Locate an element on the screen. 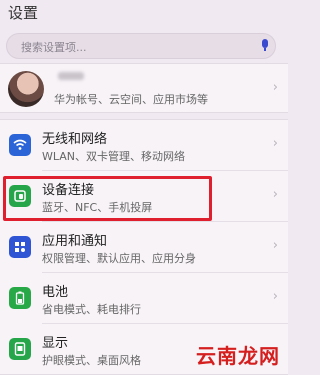  settings-item-apps-notifications: 应用和通知 权限管理、默认应用、应用分身 › is located at coordinates (144, 247).